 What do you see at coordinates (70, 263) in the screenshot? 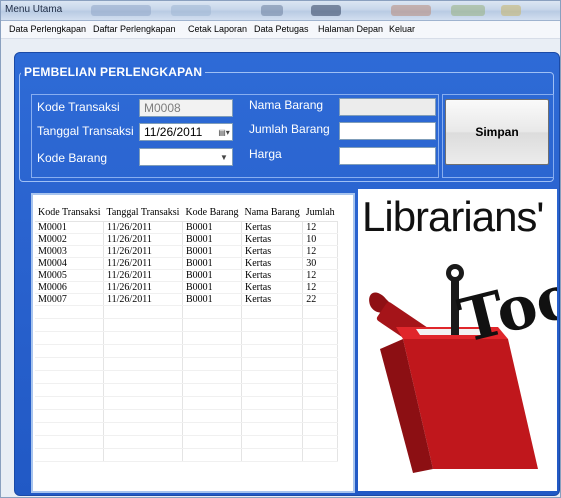
I see `table-cell: M0004` at bounding box center [70, 263].